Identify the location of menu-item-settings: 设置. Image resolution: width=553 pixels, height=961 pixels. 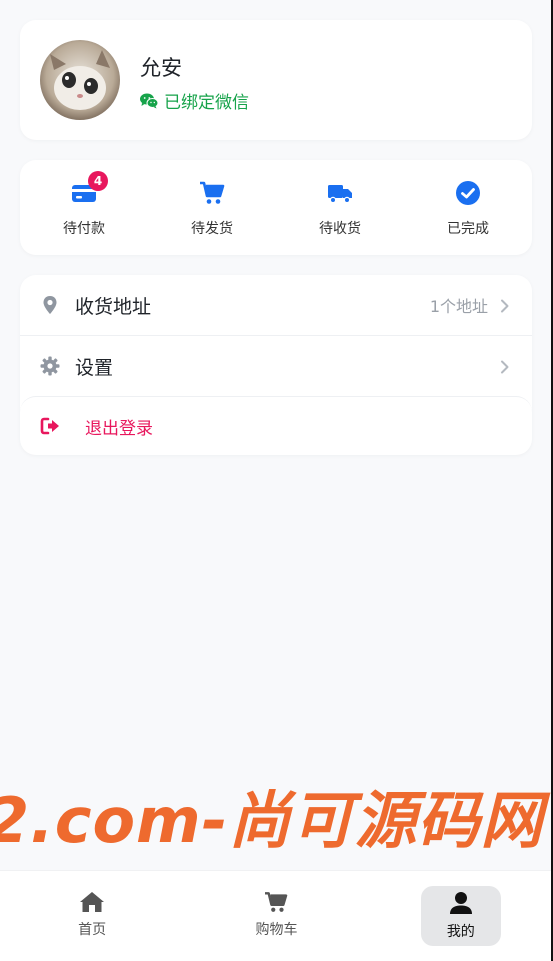
(276, 366).